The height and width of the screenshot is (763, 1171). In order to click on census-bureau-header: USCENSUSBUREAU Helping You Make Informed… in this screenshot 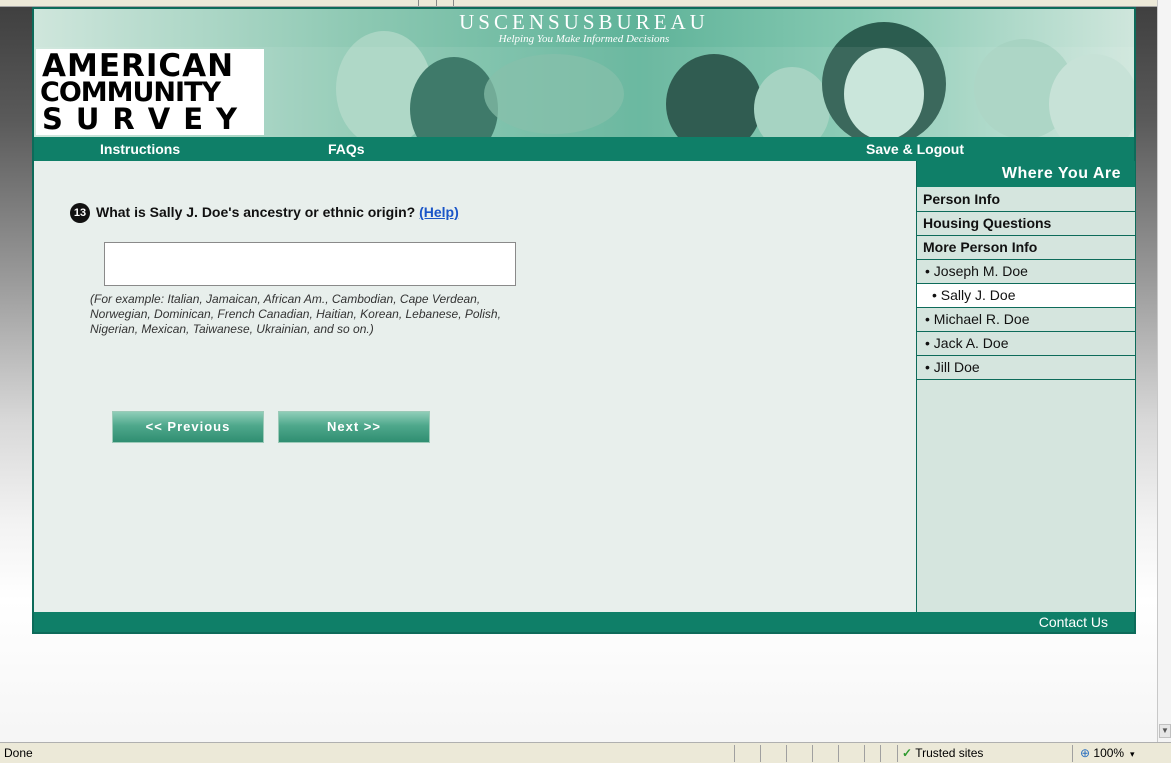, I will do `click(584, 27)`.